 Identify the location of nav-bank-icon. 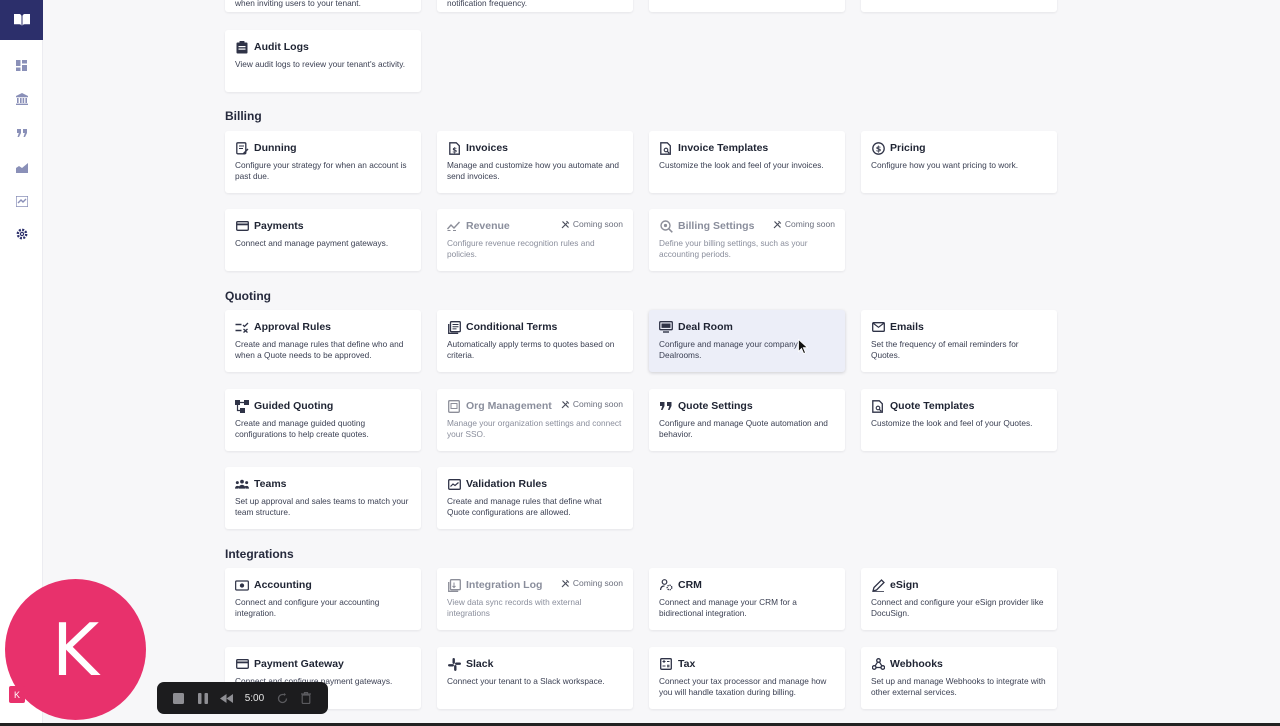
(21, 99).